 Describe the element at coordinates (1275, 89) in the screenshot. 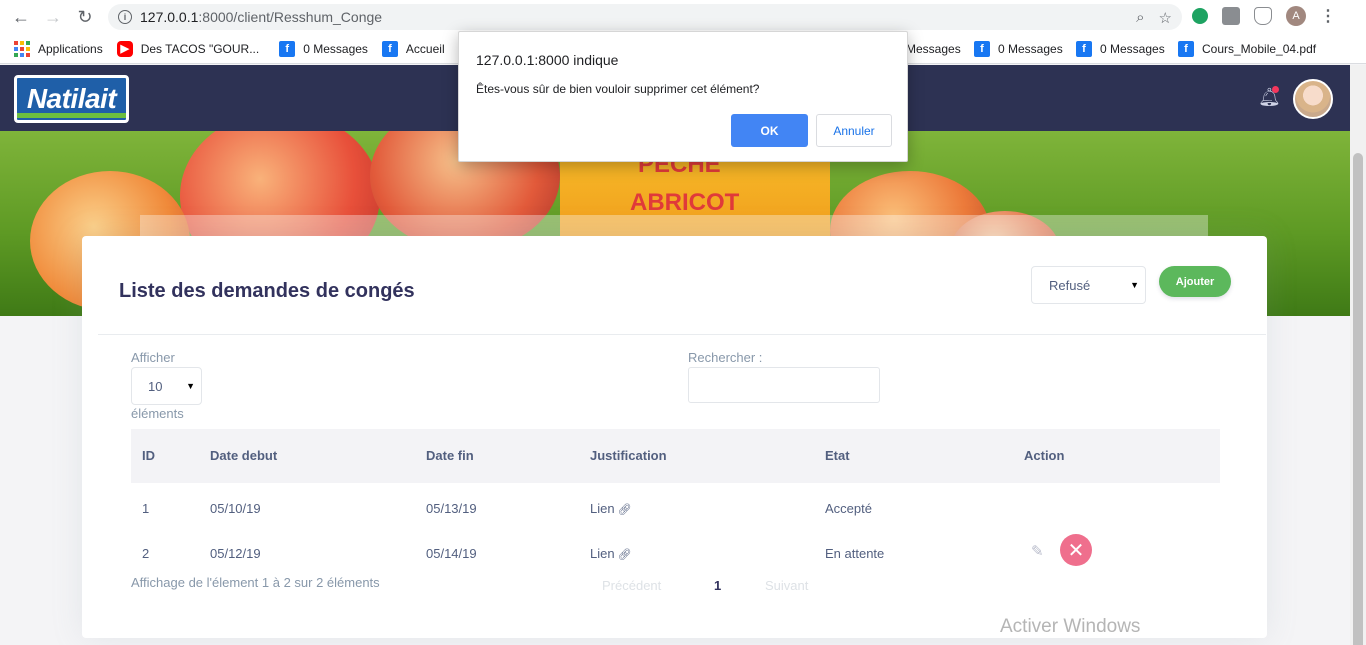

I see `notification-dot` at that location.